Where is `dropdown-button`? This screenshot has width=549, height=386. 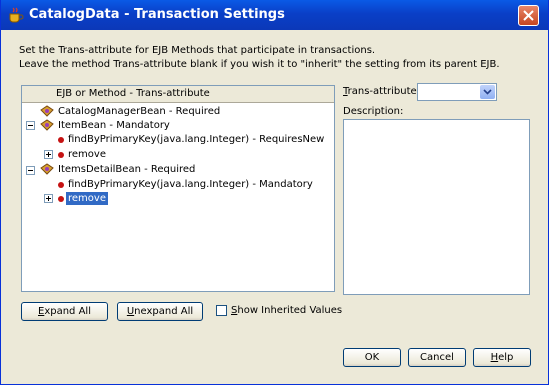 dropdown-button is located at coordinates (487, 92).